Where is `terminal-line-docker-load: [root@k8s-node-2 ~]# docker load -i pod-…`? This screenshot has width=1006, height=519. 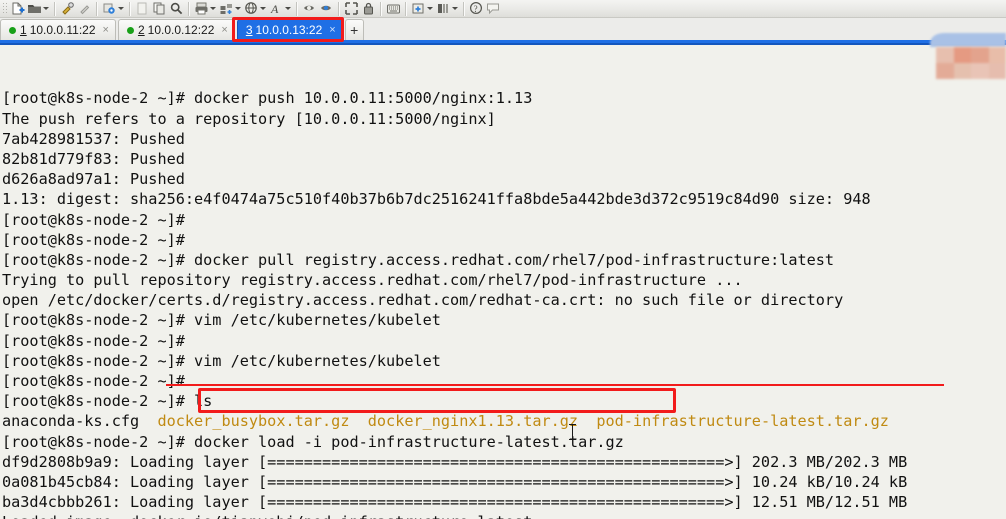
terminal-line-docker-load: [root@k8s-node-2 ~]# docker load -i pod-… is located at coordinates (504, 442).